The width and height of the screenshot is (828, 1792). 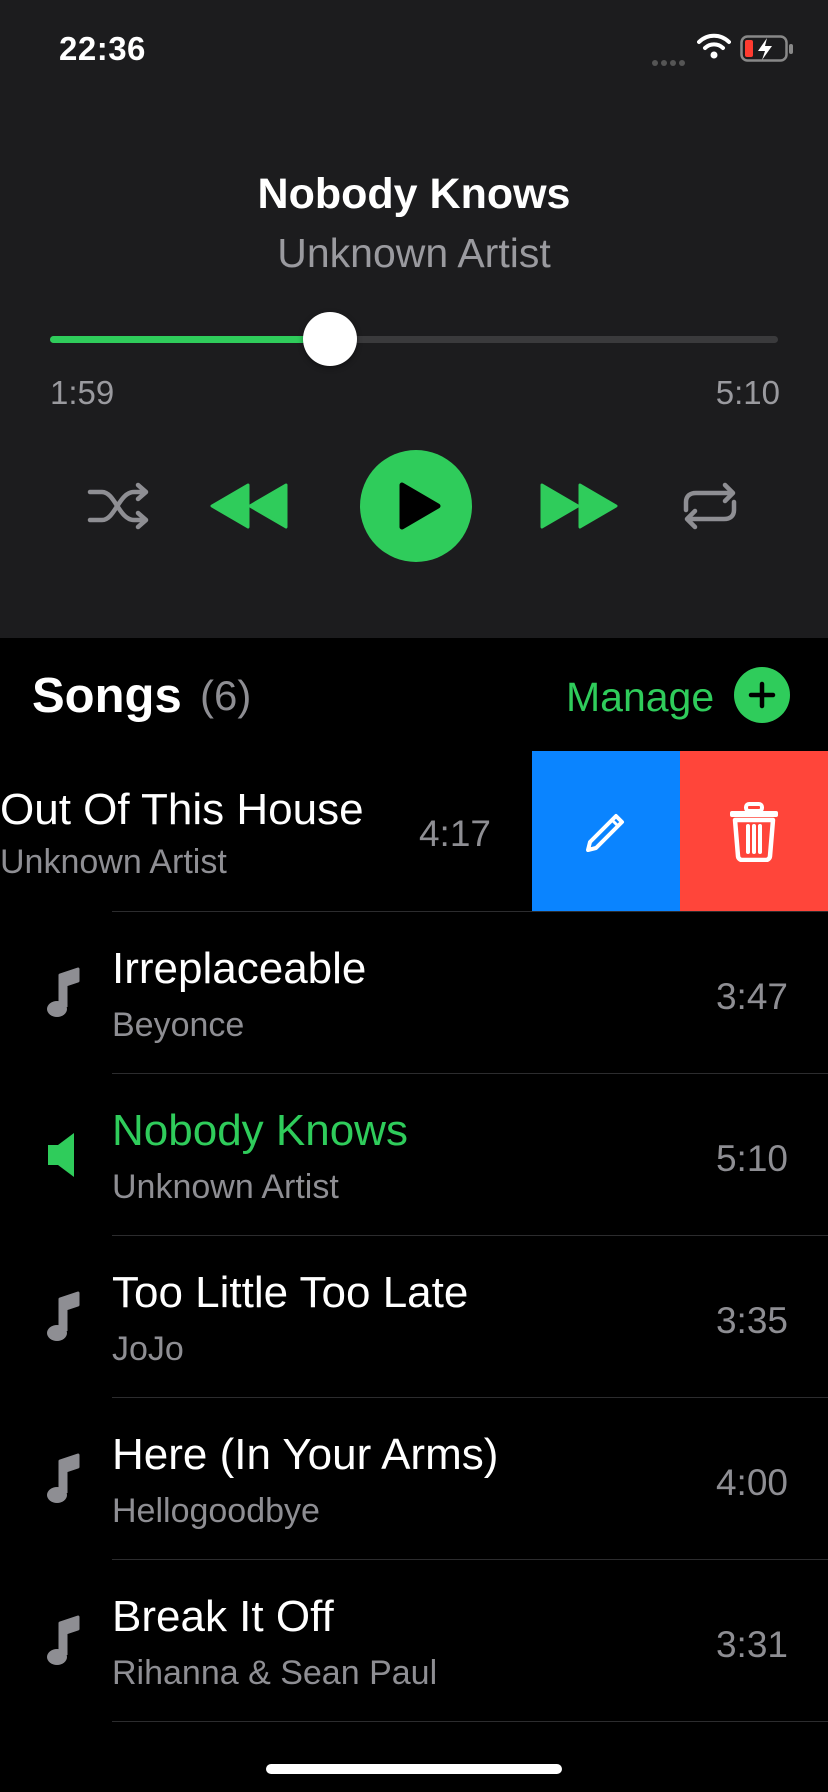 What do you see at coordinates (414, 993) in the screenshot?
I see `song-row: Irreplaceable Beyonce 3:47` at bounding box center [414, 993].